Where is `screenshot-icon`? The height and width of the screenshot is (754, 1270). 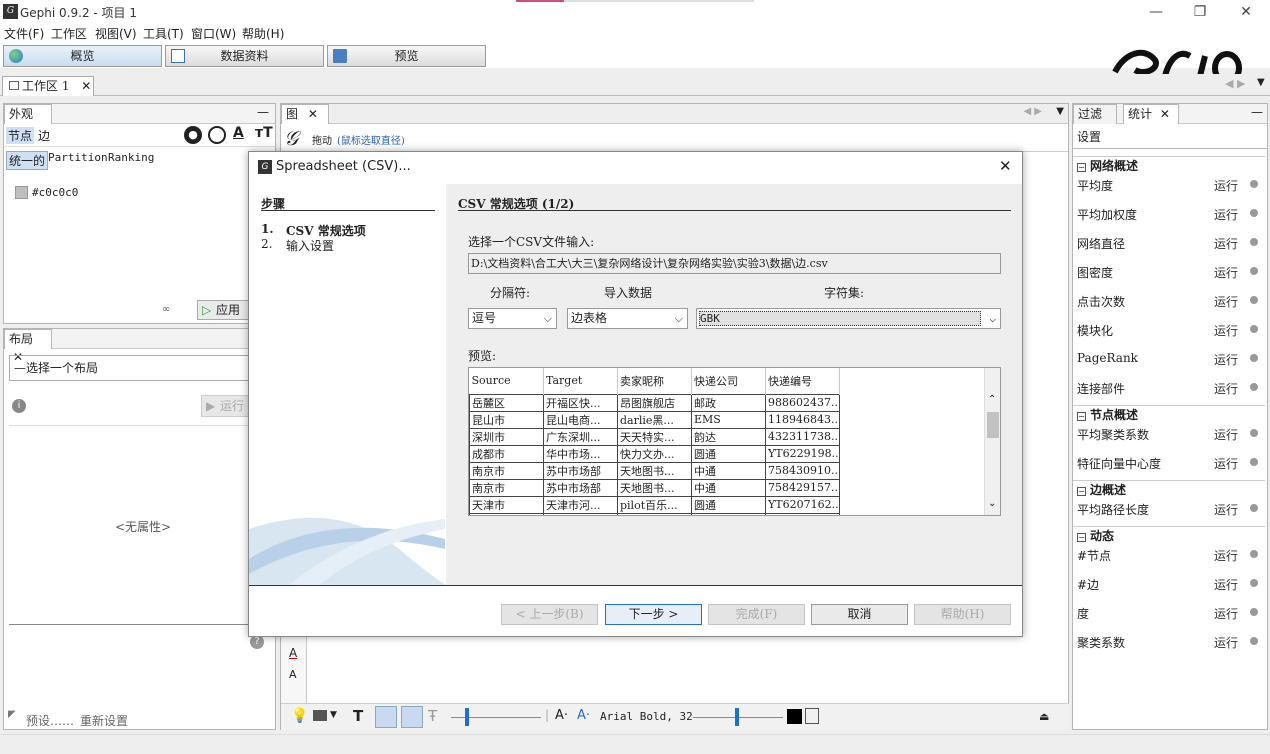 screenshot-icon is located at coordinates (320, 715).